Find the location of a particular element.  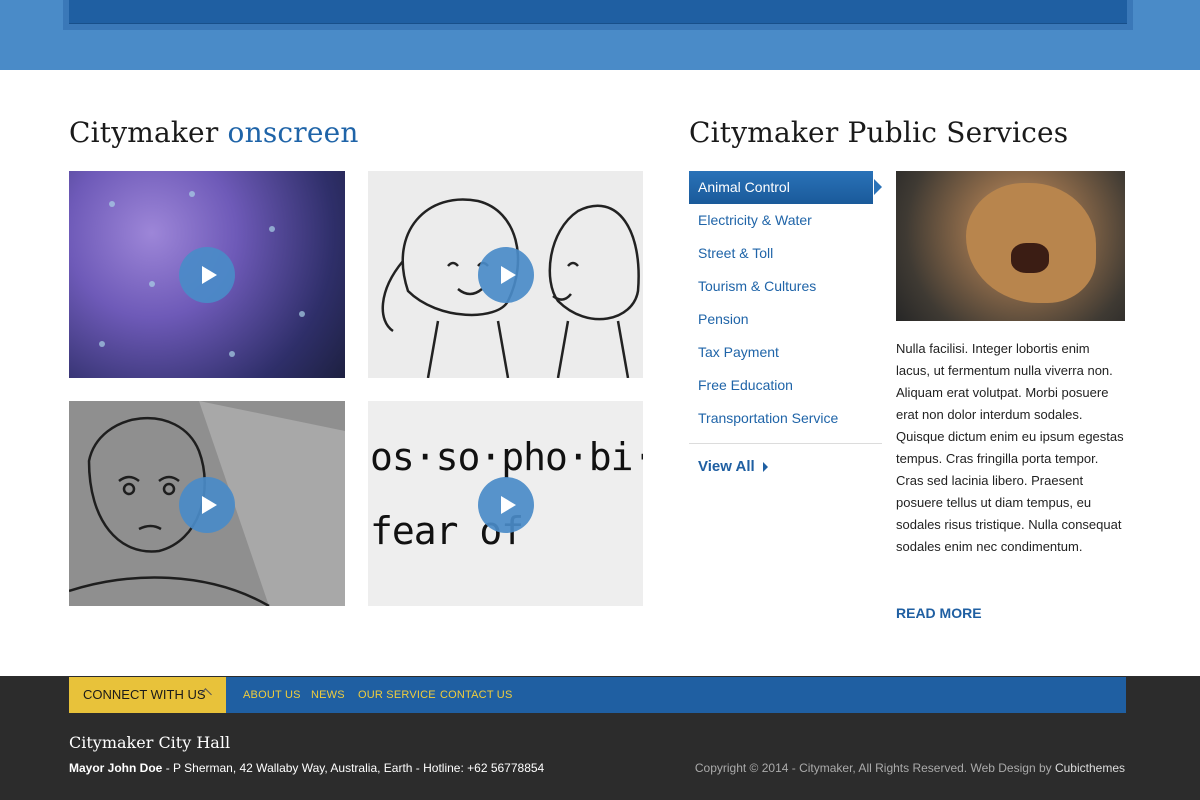

service-item-tourism-cultures: Tourism & Cultures is located at coordinates (785, 286).